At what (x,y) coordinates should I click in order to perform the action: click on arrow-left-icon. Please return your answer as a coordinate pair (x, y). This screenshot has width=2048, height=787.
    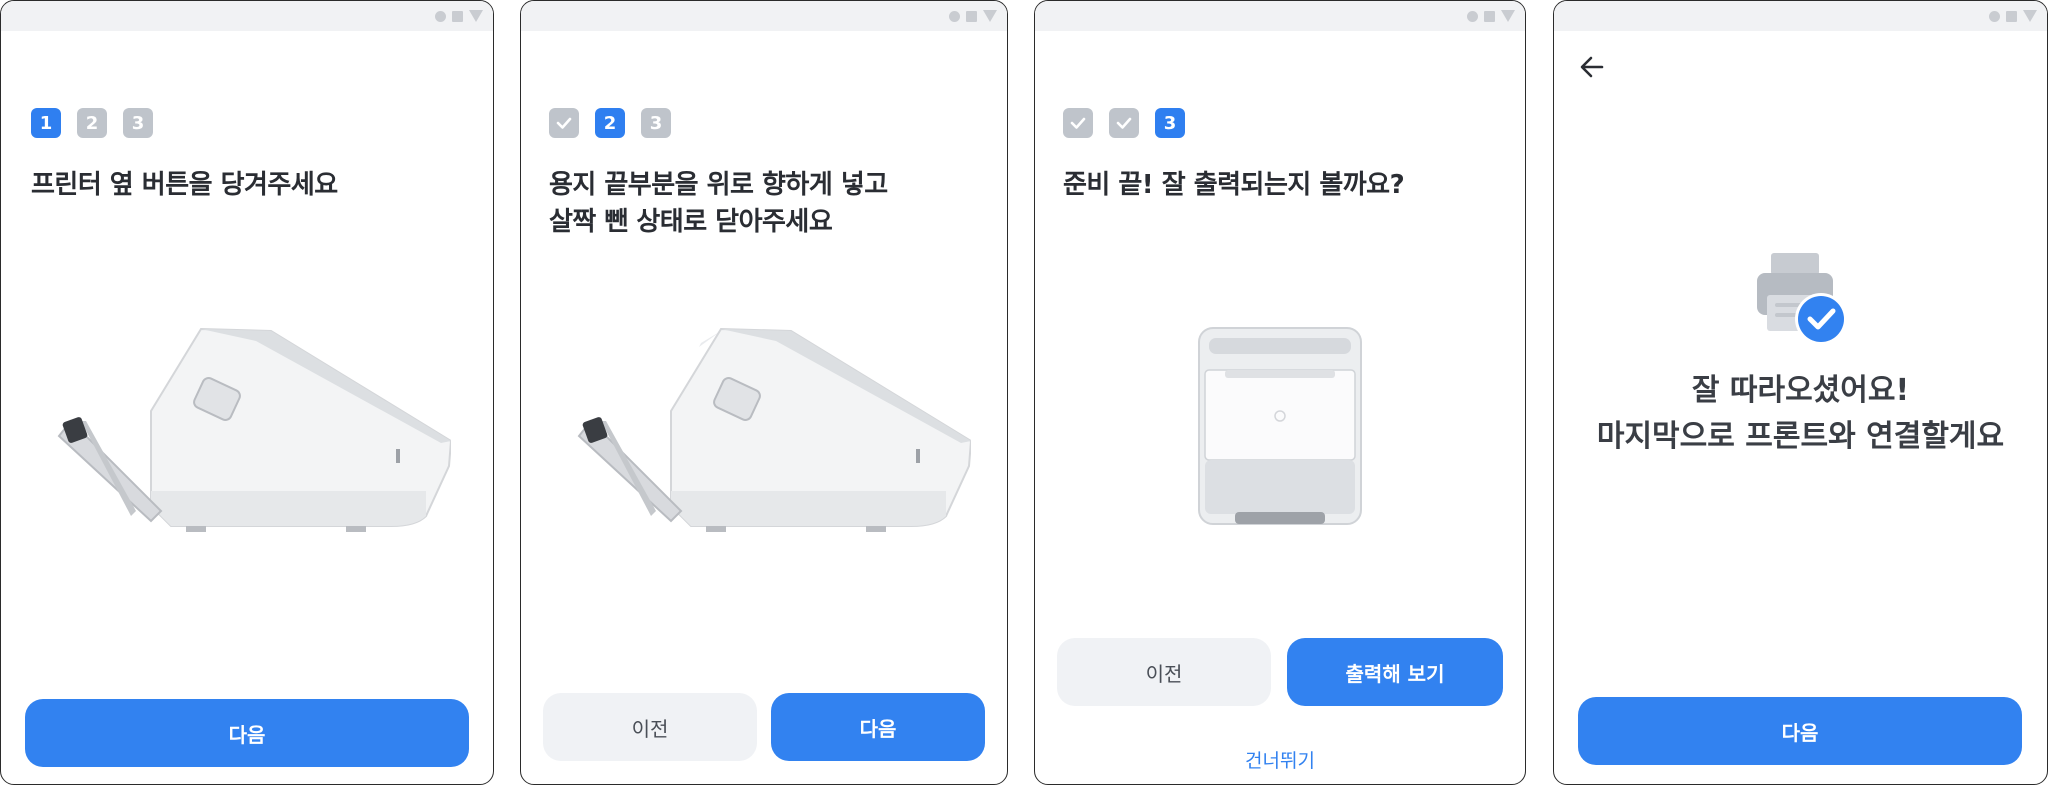
    Looking at the image, I should click on (1592, 67).